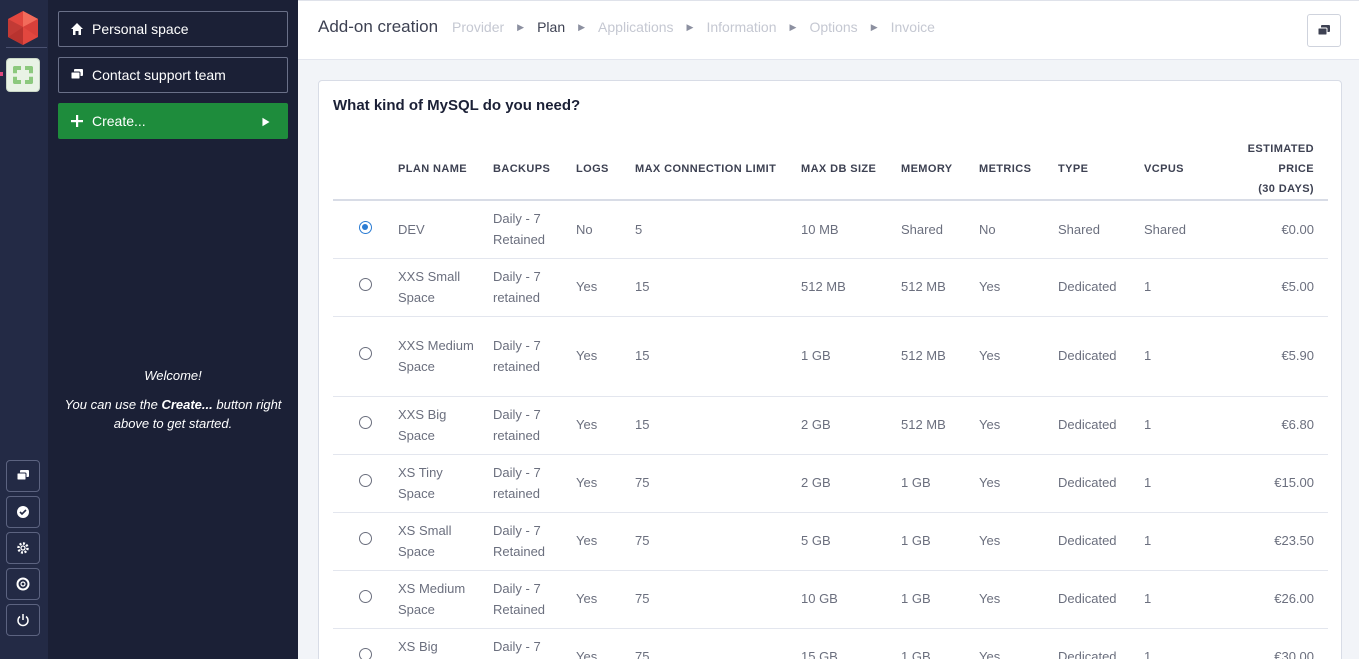 The height and width of the screenshot is (659, 1359). I want to click on cell-price: €15.00, so click(1270, 483).